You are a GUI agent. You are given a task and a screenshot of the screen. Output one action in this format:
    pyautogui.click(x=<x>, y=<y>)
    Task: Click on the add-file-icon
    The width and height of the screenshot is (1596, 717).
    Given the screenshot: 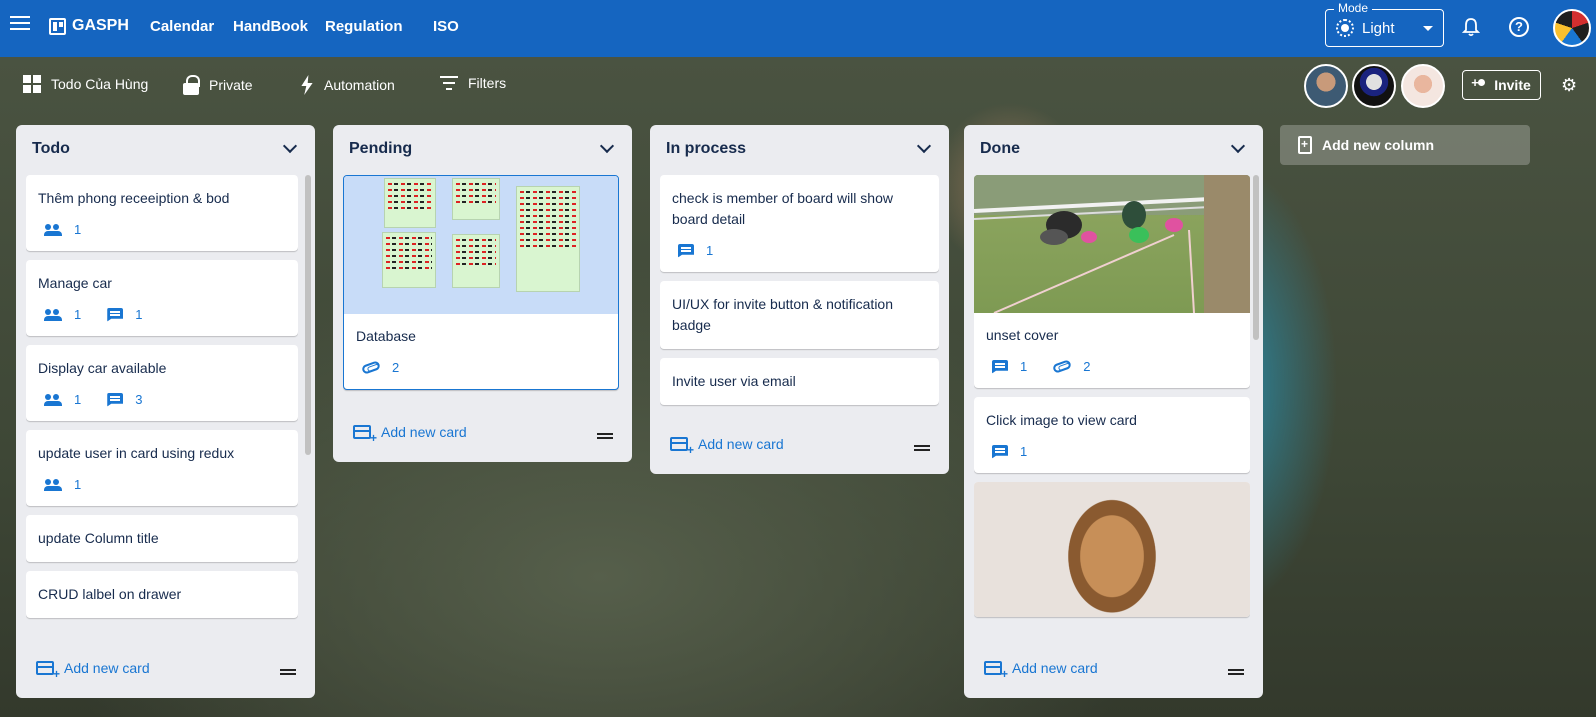 What is the action you would take?
    pyautogui.click(x=1305, y=145)
    